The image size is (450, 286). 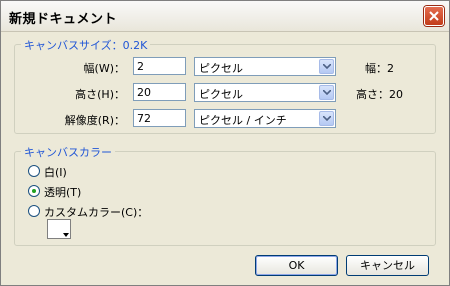 I want to click on width-info: 幅：2, so click(x=379, y=68).